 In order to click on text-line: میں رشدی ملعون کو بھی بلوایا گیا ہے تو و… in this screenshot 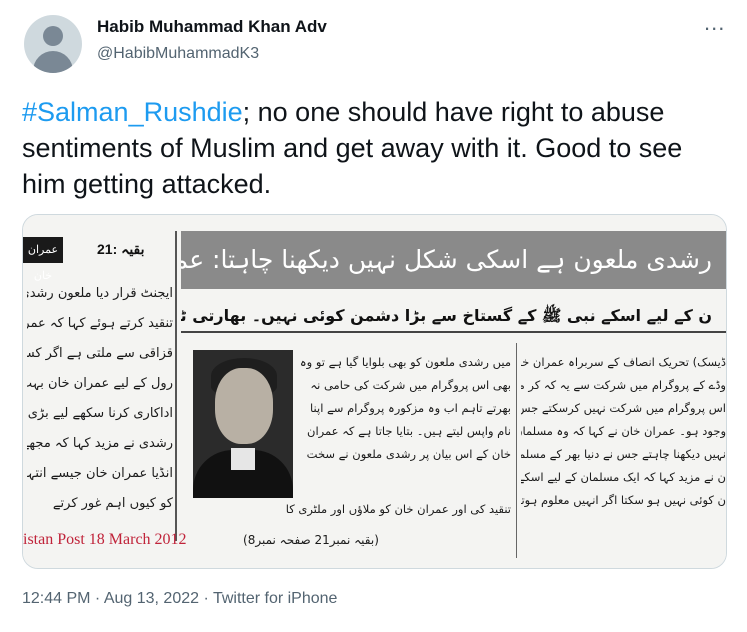, I will do `click(406, 362)`.